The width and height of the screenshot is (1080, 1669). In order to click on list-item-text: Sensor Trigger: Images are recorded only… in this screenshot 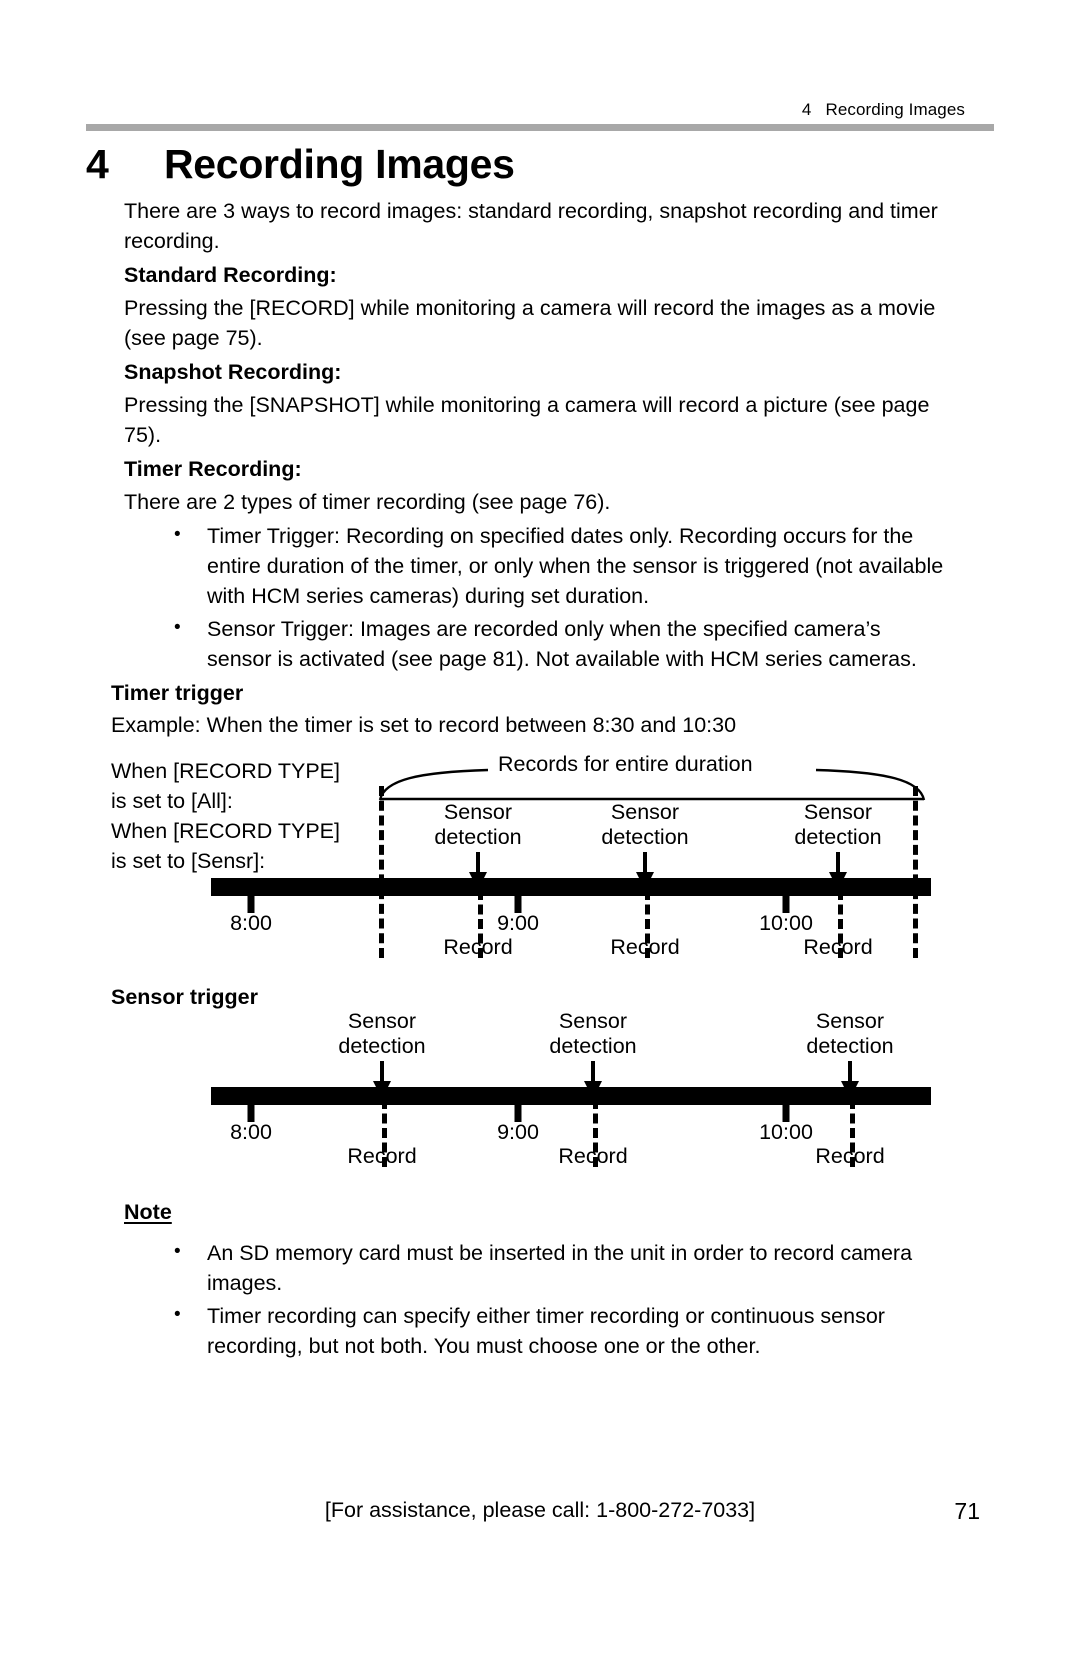, I will do `click(562, 644)`.